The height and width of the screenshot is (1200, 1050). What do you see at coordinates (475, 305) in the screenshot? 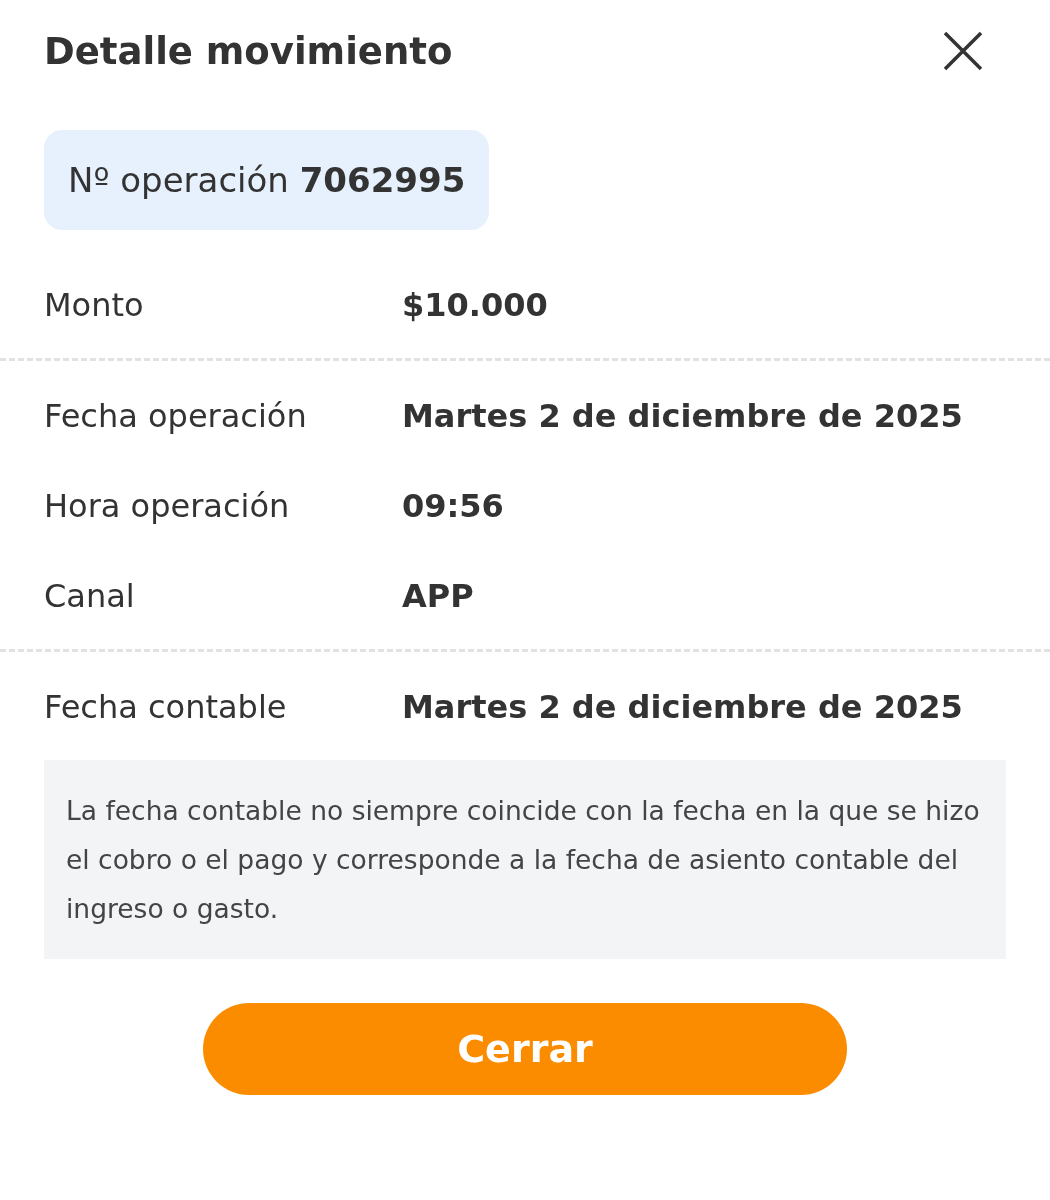
I see `detail-value: $10.000` at bounding box center [475, 305].